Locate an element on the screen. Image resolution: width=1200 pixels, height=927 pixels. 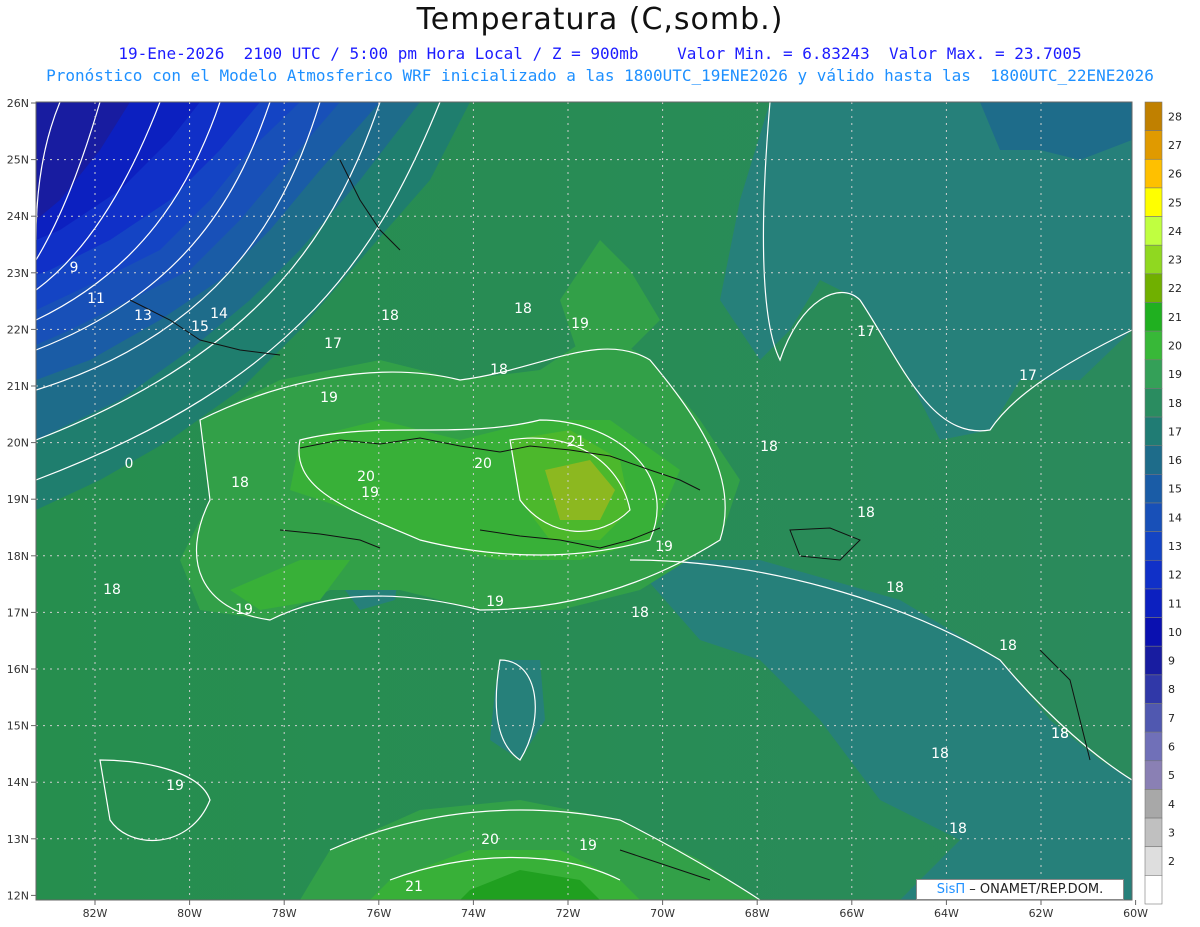
lat-tick-label: 25N is located at coordinates (18, 160).